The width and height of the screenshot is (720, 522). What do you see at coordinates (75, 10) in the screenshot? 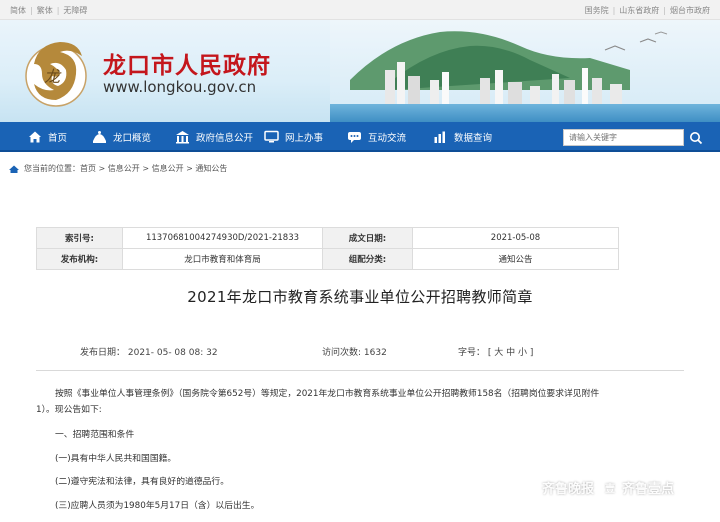
I see `accessibility-link: 无障碍` at bounding box center [75, 10].